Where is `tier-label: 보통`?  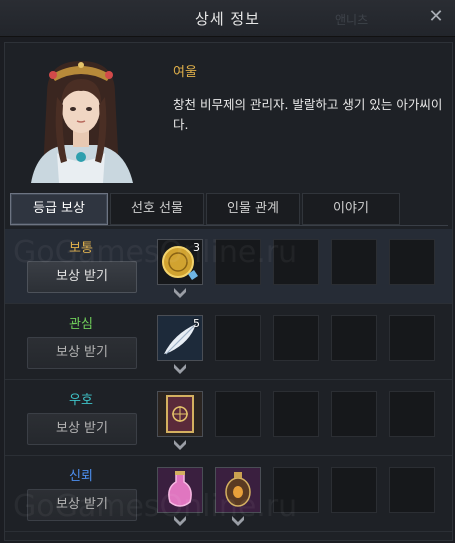
tier-label: 보통 is located at coordinates (81, 248).